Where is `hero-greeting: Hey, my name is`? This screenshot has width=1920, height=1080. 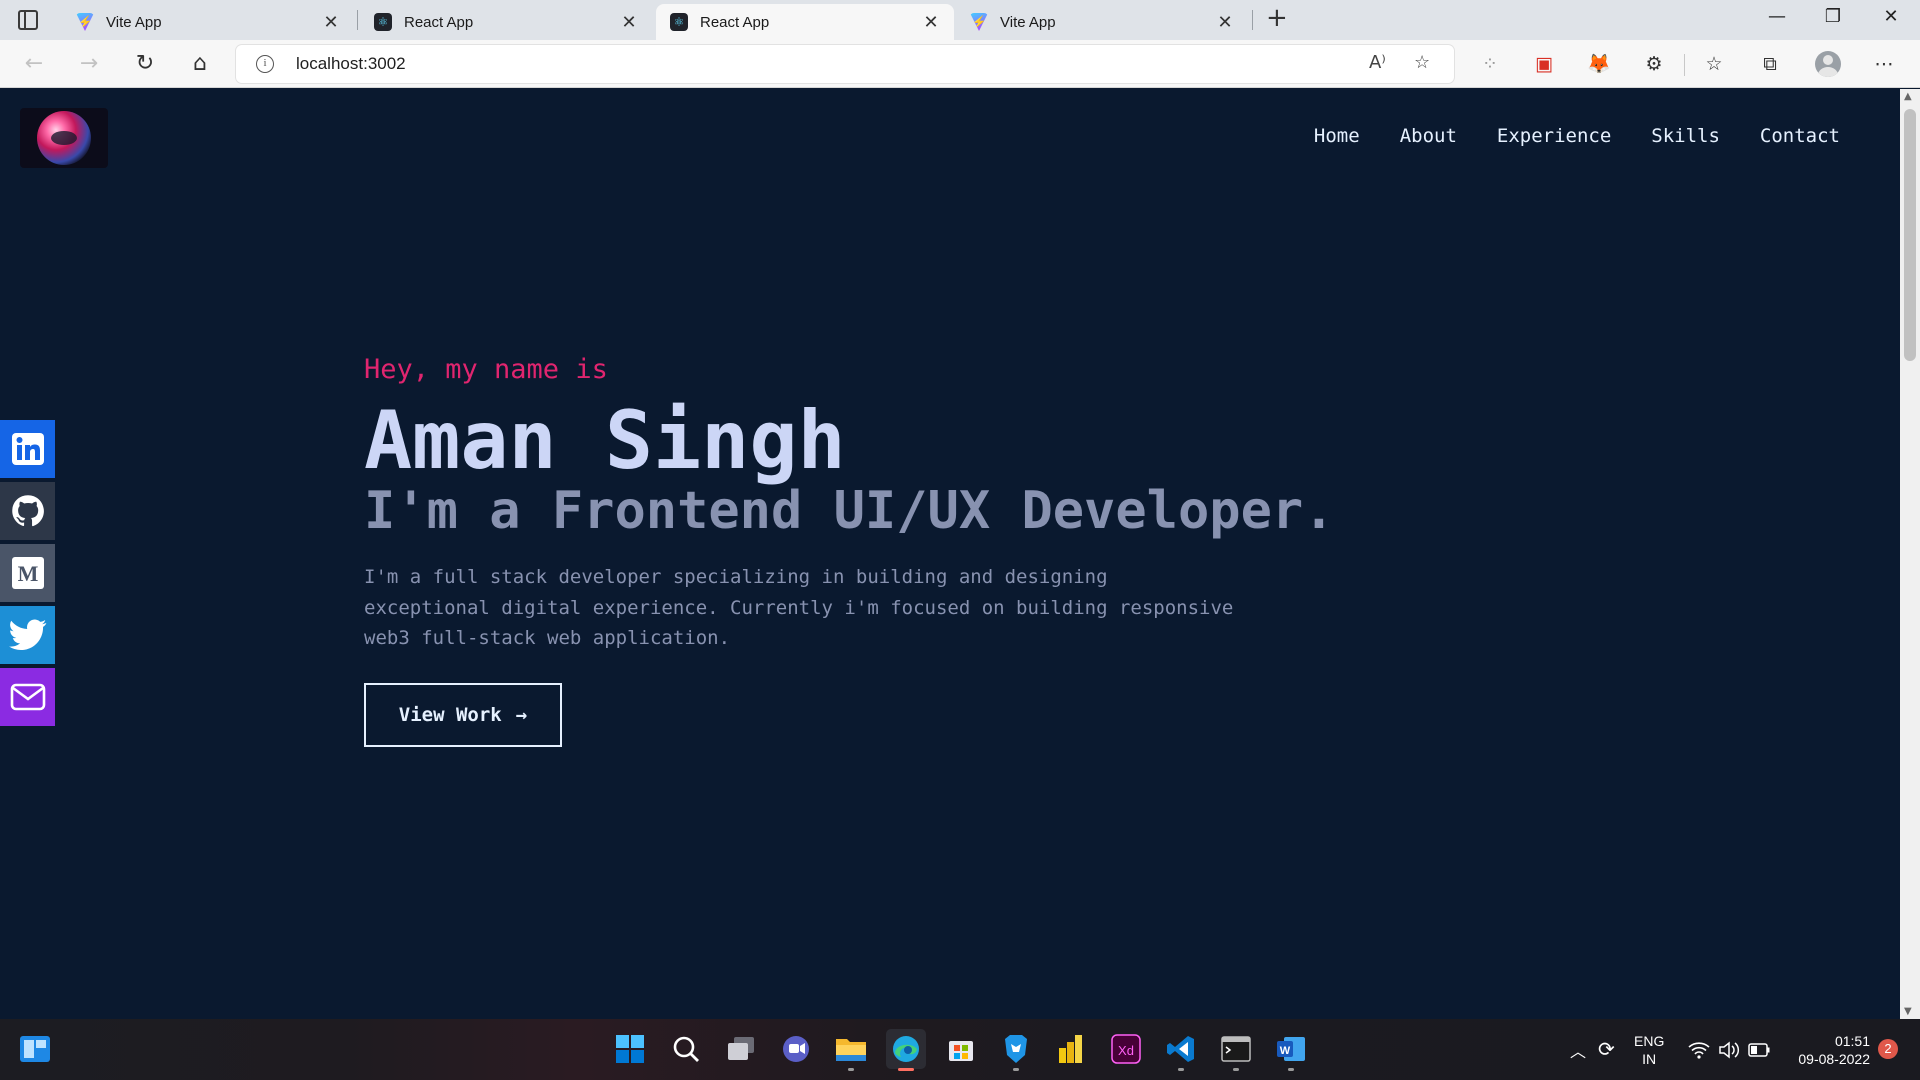
hero-greeting: Hey, my name is is located at coordinates (486, 369).